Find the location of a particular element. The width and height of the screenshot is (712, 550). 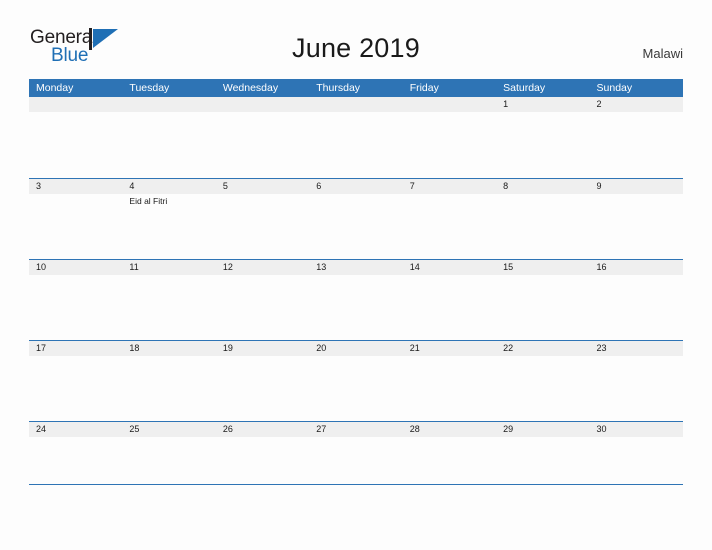

week-dates-band: 10 11 12 13 14 15 16 is located at coordinates (356, 267).